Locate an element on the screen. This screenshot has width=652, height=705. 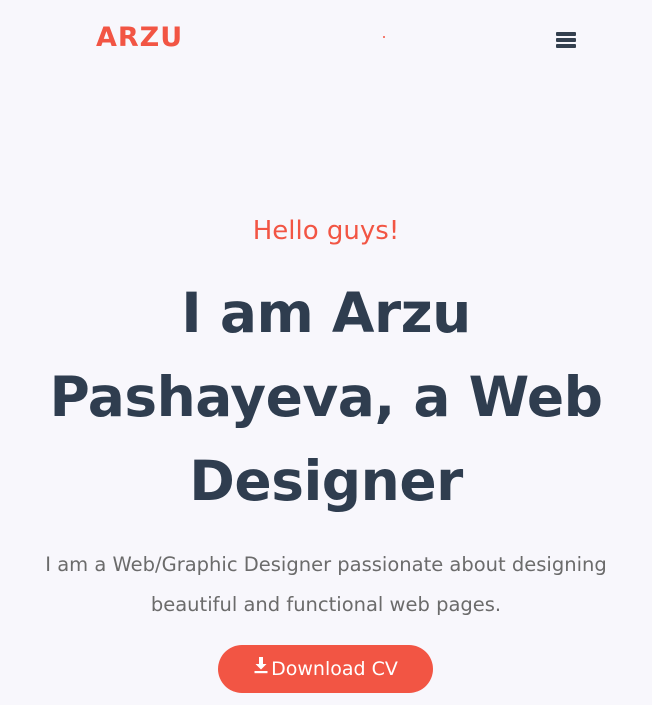
hero-greeting: Hello guys! is located at coordinates (326, 231).